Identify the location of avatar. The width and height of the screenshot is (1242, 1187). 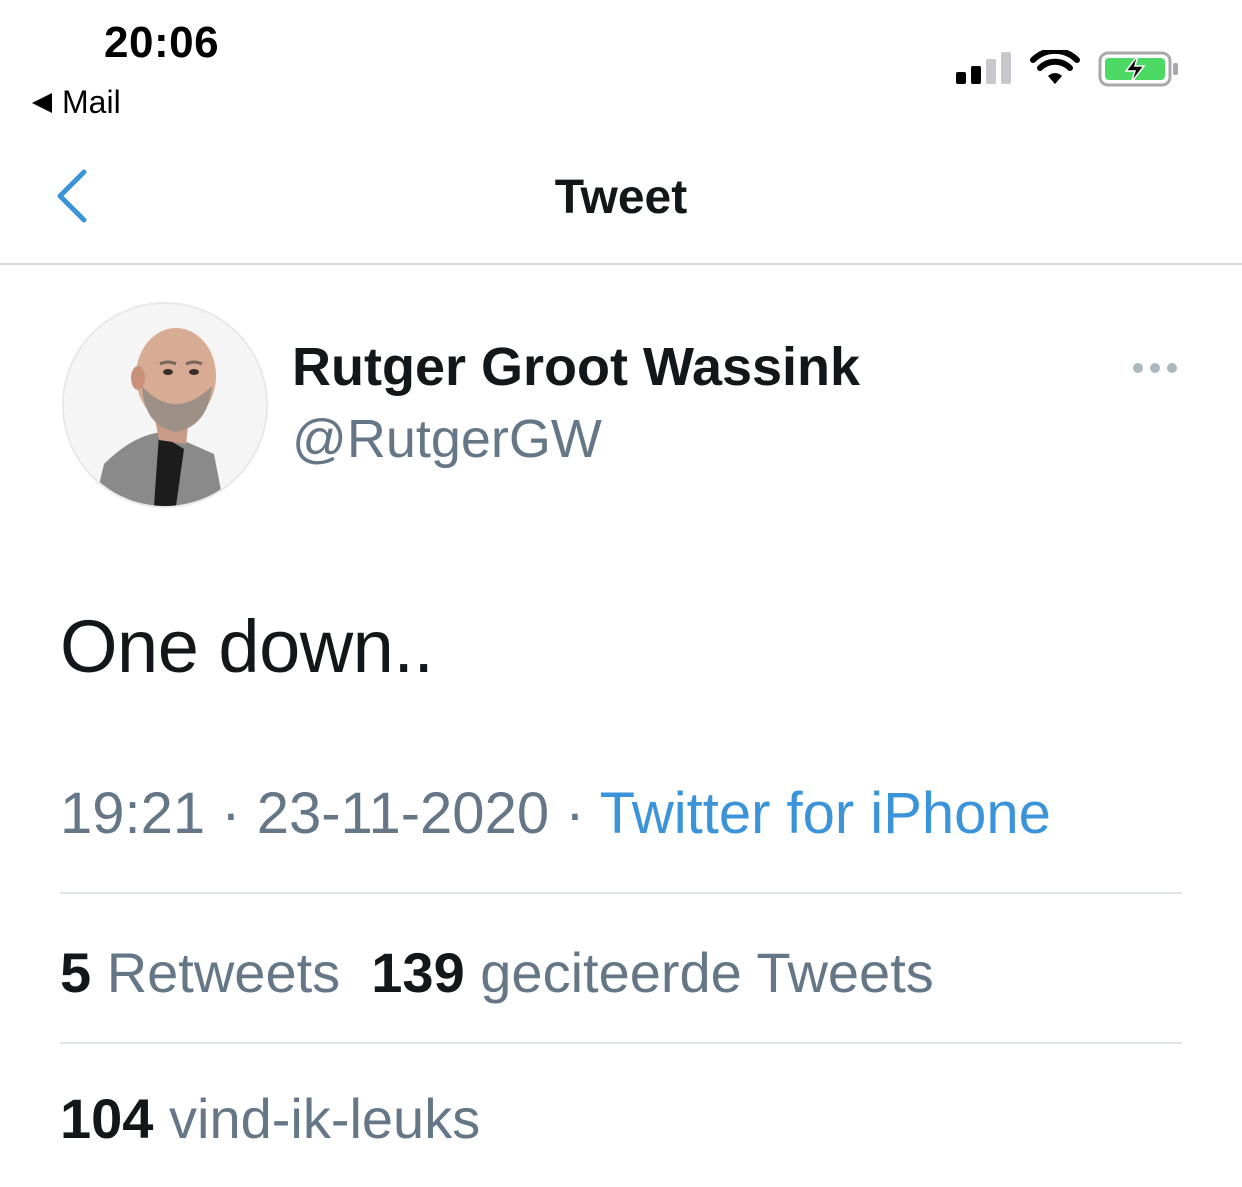
(165, 405).